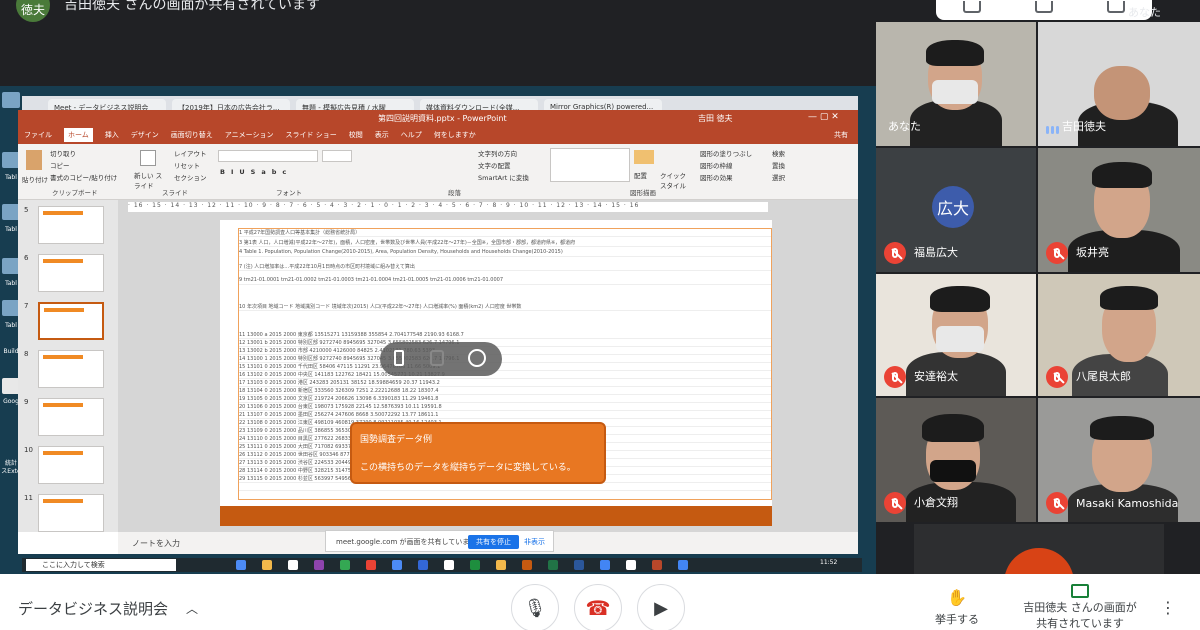 The width and height of the screenshot is (1200, 630). What do you see at coordinates (35, 179) in the screenshot?
I see `paste-button: 貼り付け` at bounding box center [35, 179].